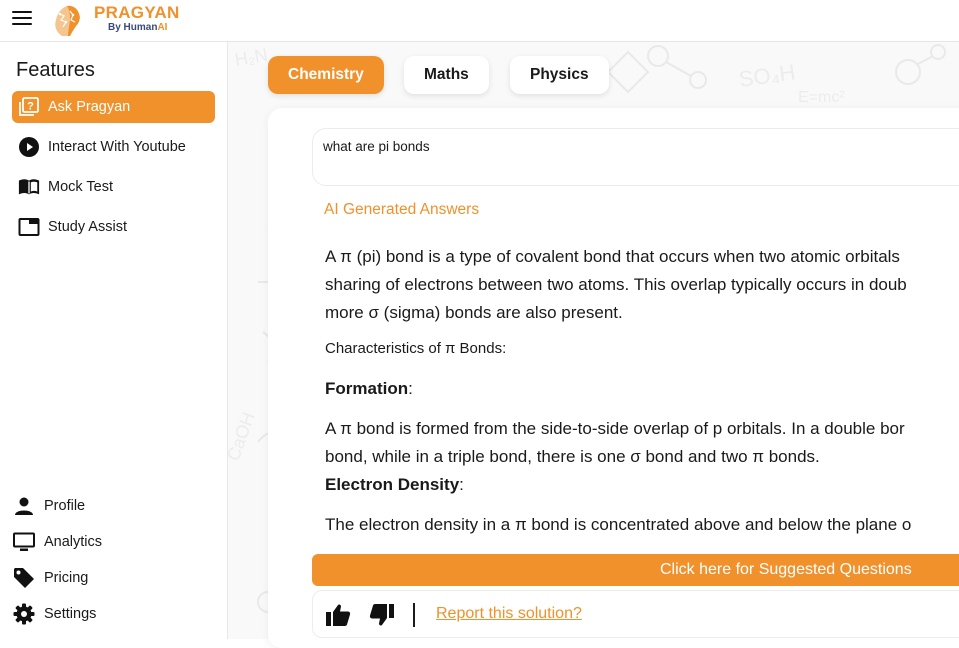 This screenshot has height=648, width=959. I want to click on gear-icon, so click(24, 614).